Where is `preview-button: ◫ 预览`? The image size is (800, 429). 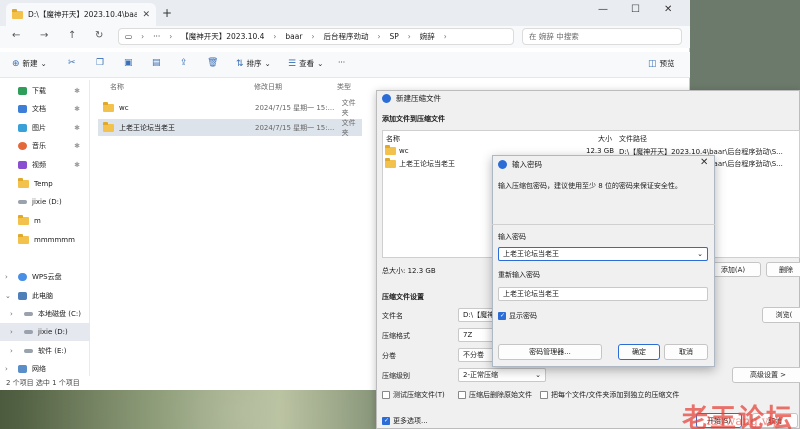
preview-button: ◫ 预览 is located at coordinates (661, 63).